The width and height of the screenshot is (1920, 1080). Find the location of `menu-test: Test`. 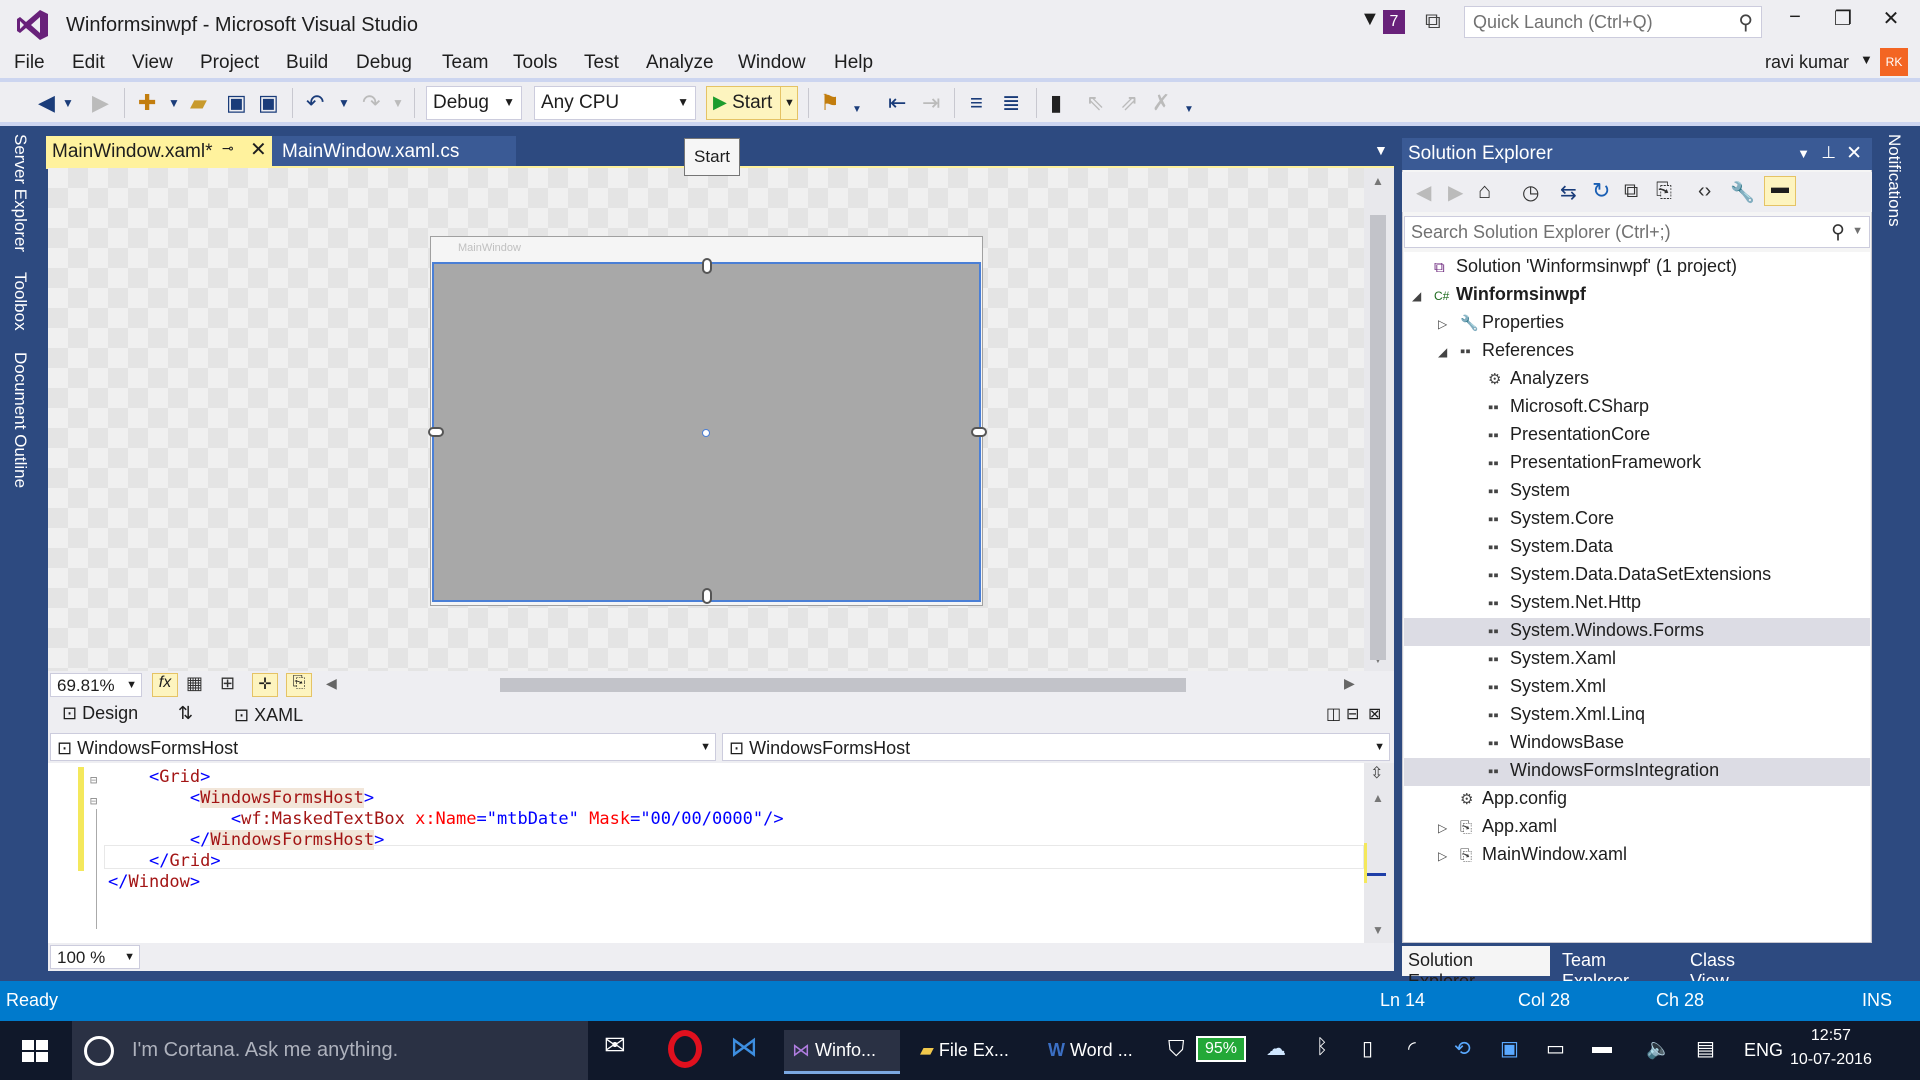

menu-test: Test is located at coordinates (601, 63).